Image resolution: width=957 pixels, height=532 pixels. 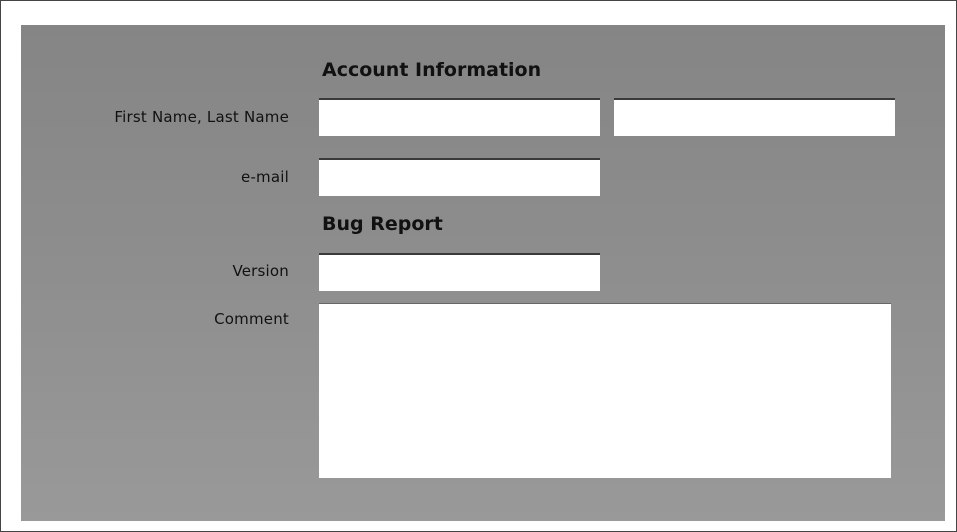 What do you see at coordinates (459, 117) in the screenshot?
I see `first-name-input` at bounding box center [459, 117].